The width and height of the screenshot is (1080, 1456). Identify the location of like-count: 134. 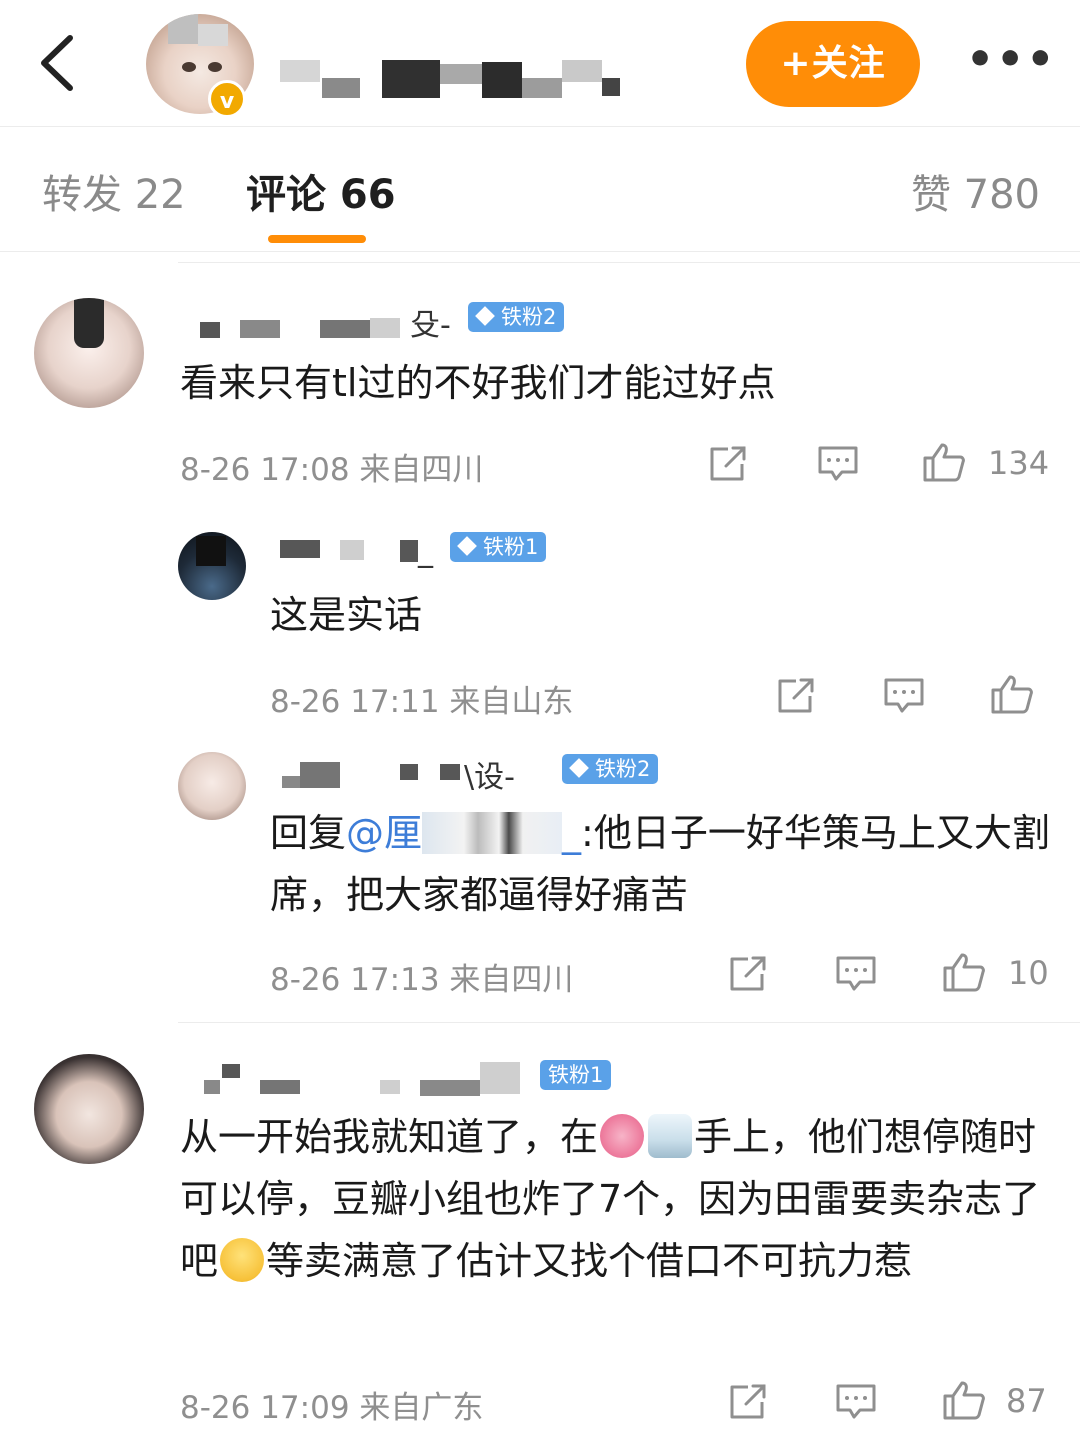
(1019, 463).